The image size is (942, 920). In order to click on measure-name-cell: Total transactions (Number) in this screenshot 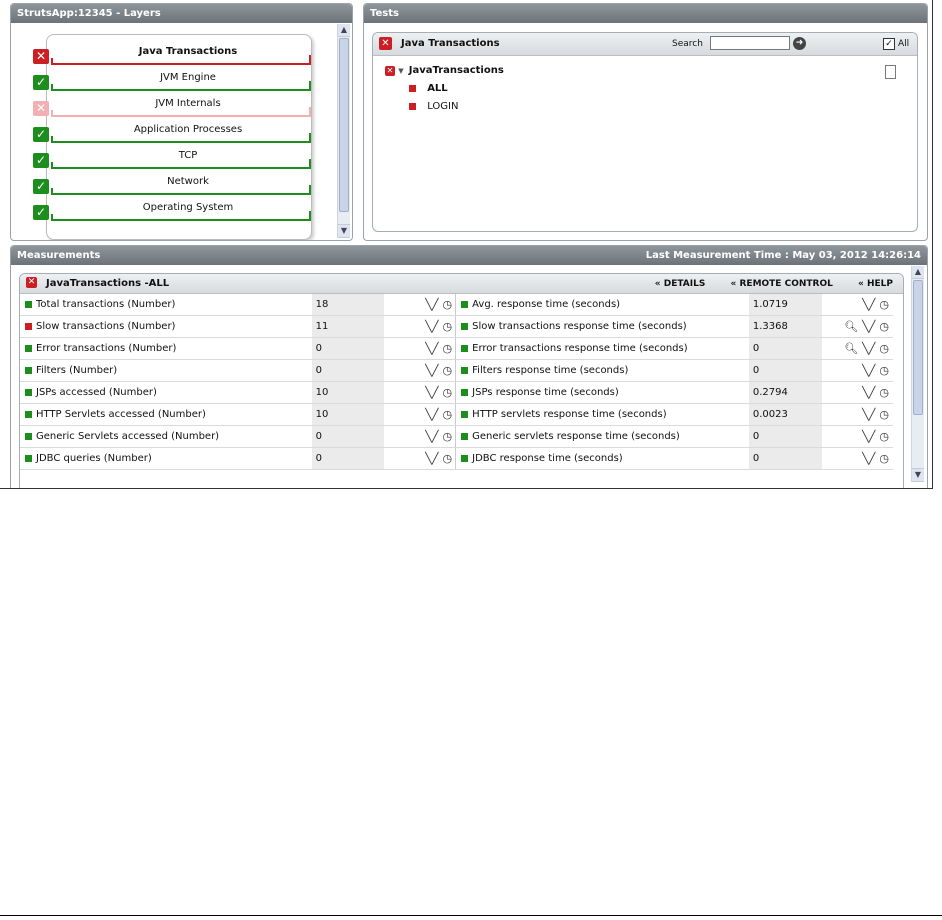, I will do `click(166, 305)`.